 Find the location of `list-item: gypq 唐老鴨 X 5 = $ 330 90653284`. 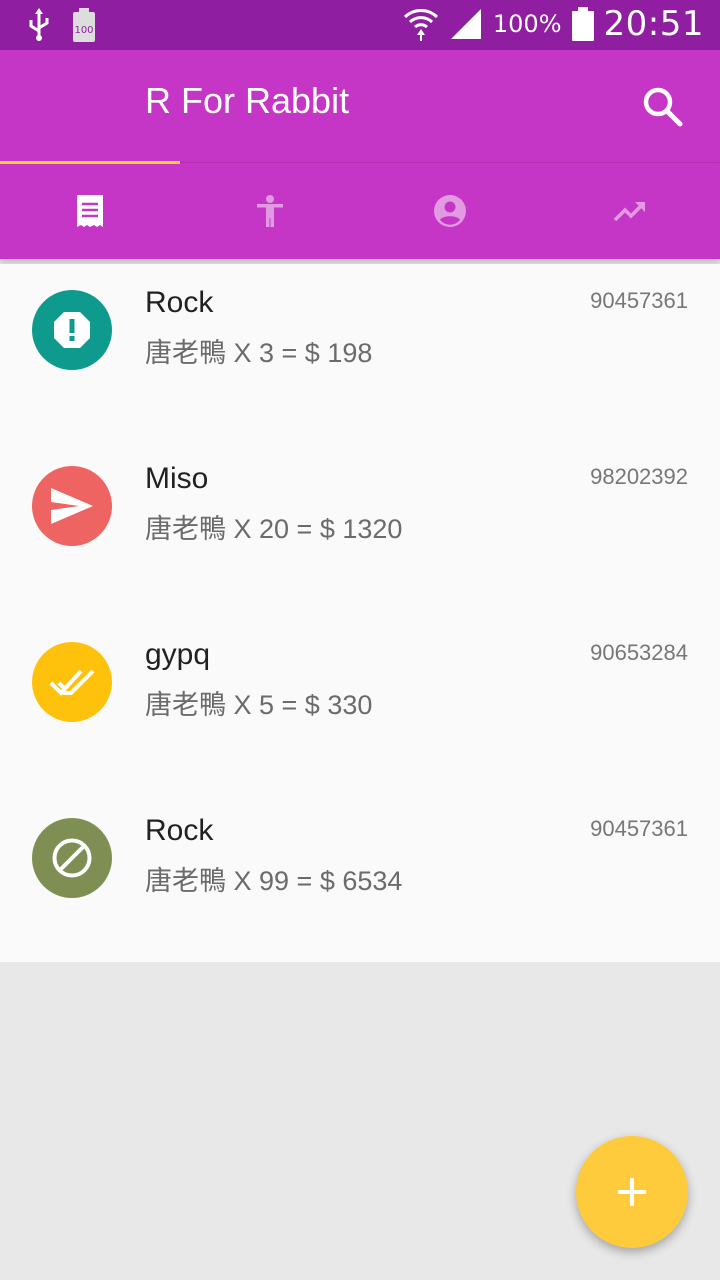

list-item: gypq 唐老鴨 X 5 = $ 330 90653284 is located at coordinates (360, 704).